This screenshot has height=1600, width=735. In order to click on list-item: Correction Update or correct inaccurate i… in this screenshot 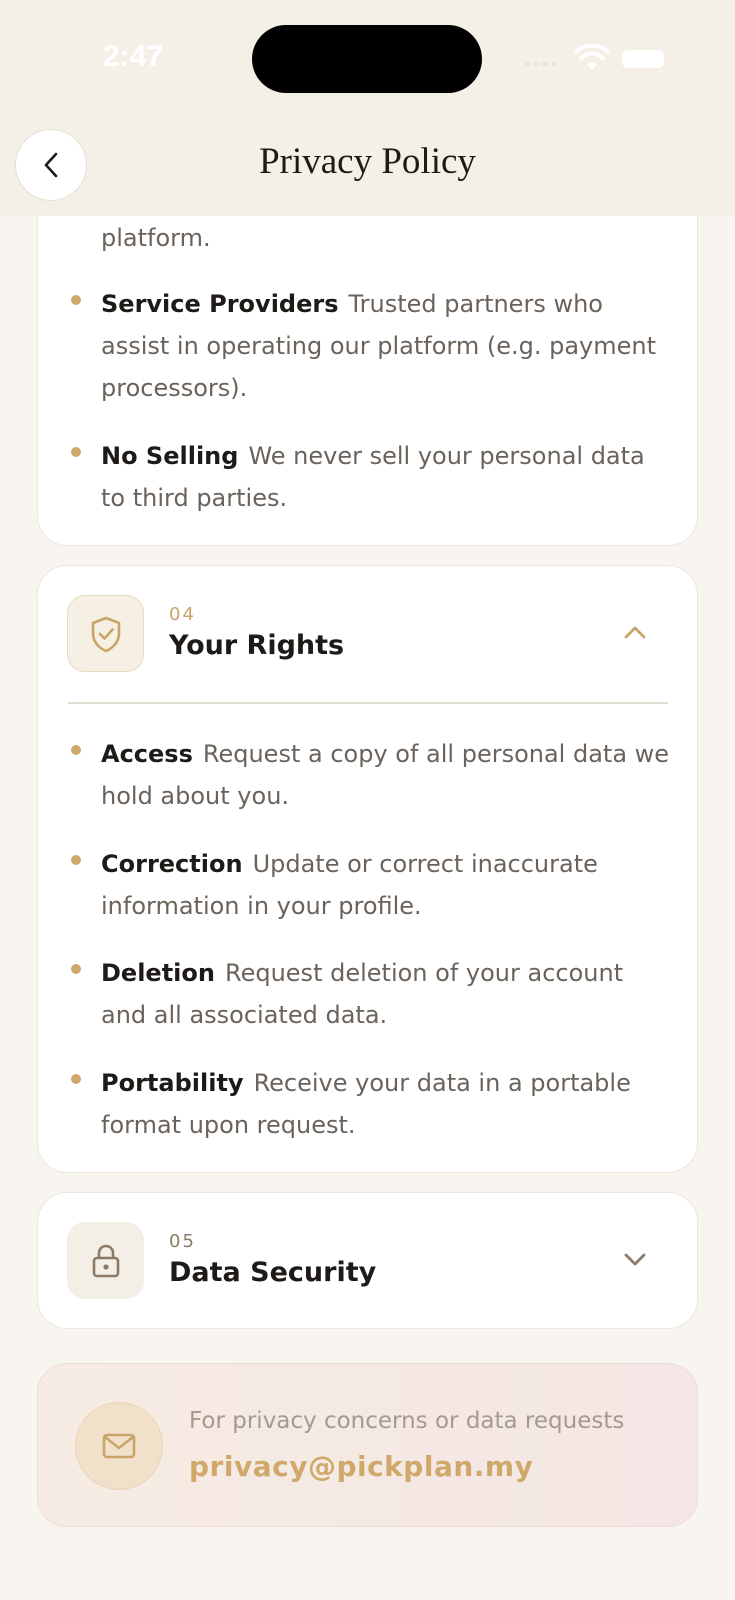, I will do `click(371, 885)`.